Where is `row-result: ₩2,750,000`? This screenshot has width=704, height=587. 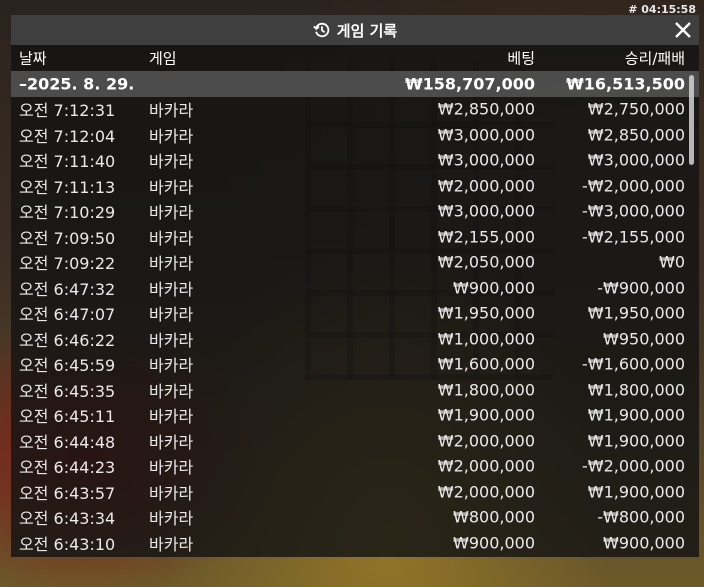
row-result: ₩2,750,000 is located at coordinates (636, 109).